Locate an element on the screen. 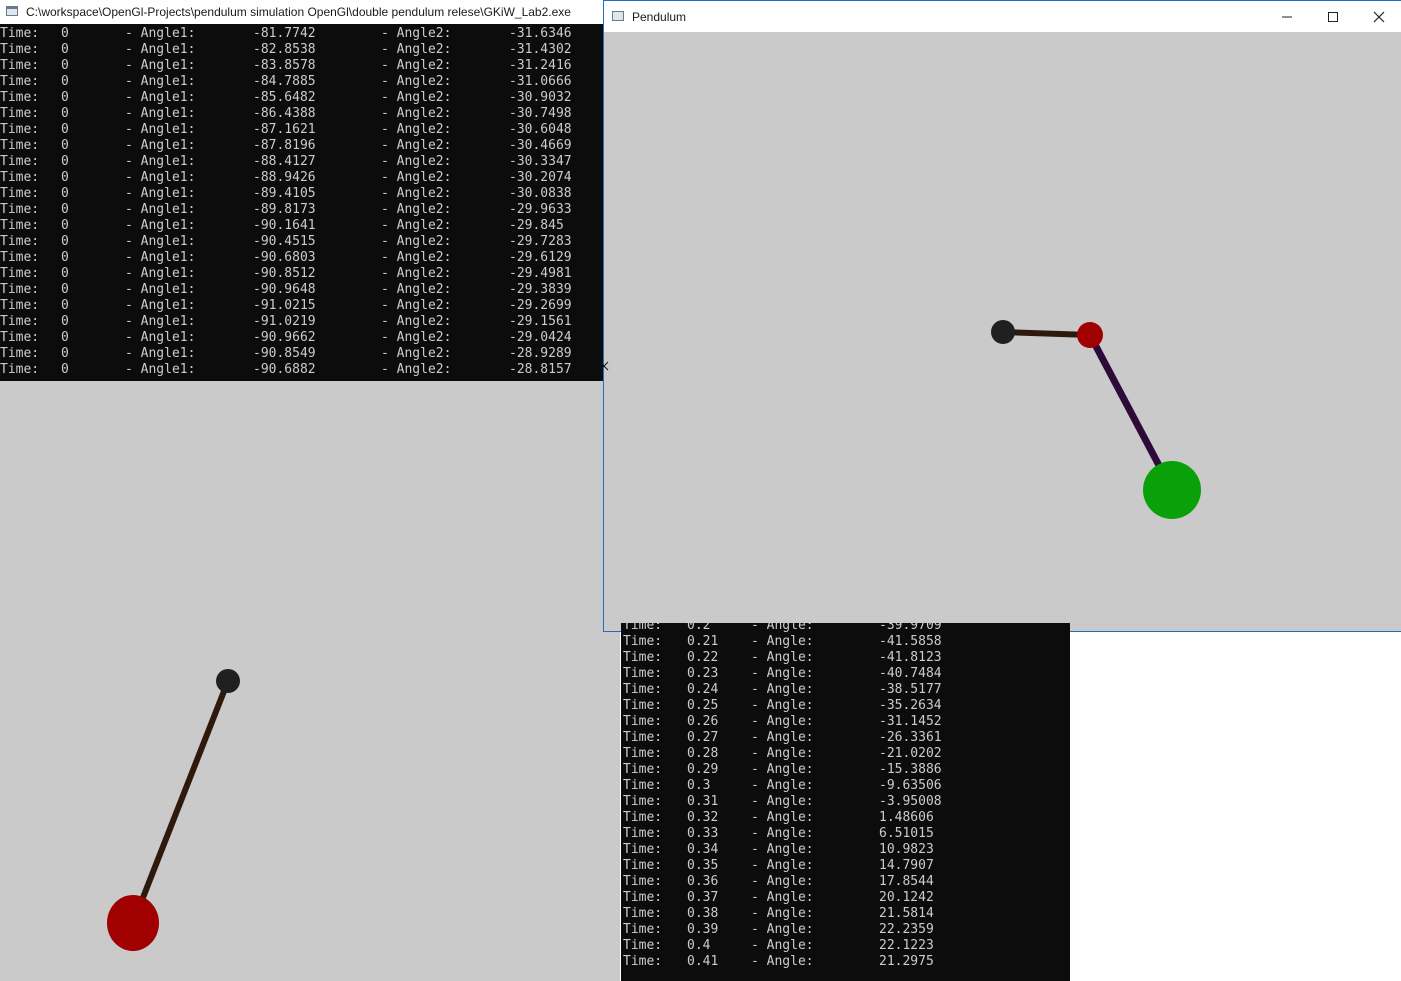 This screenshot has height=981, width=1401. log-row: Time: 0 - Angle1: -82.8538 - Angle2: -31.4302 is located at coordinates (301, 50).